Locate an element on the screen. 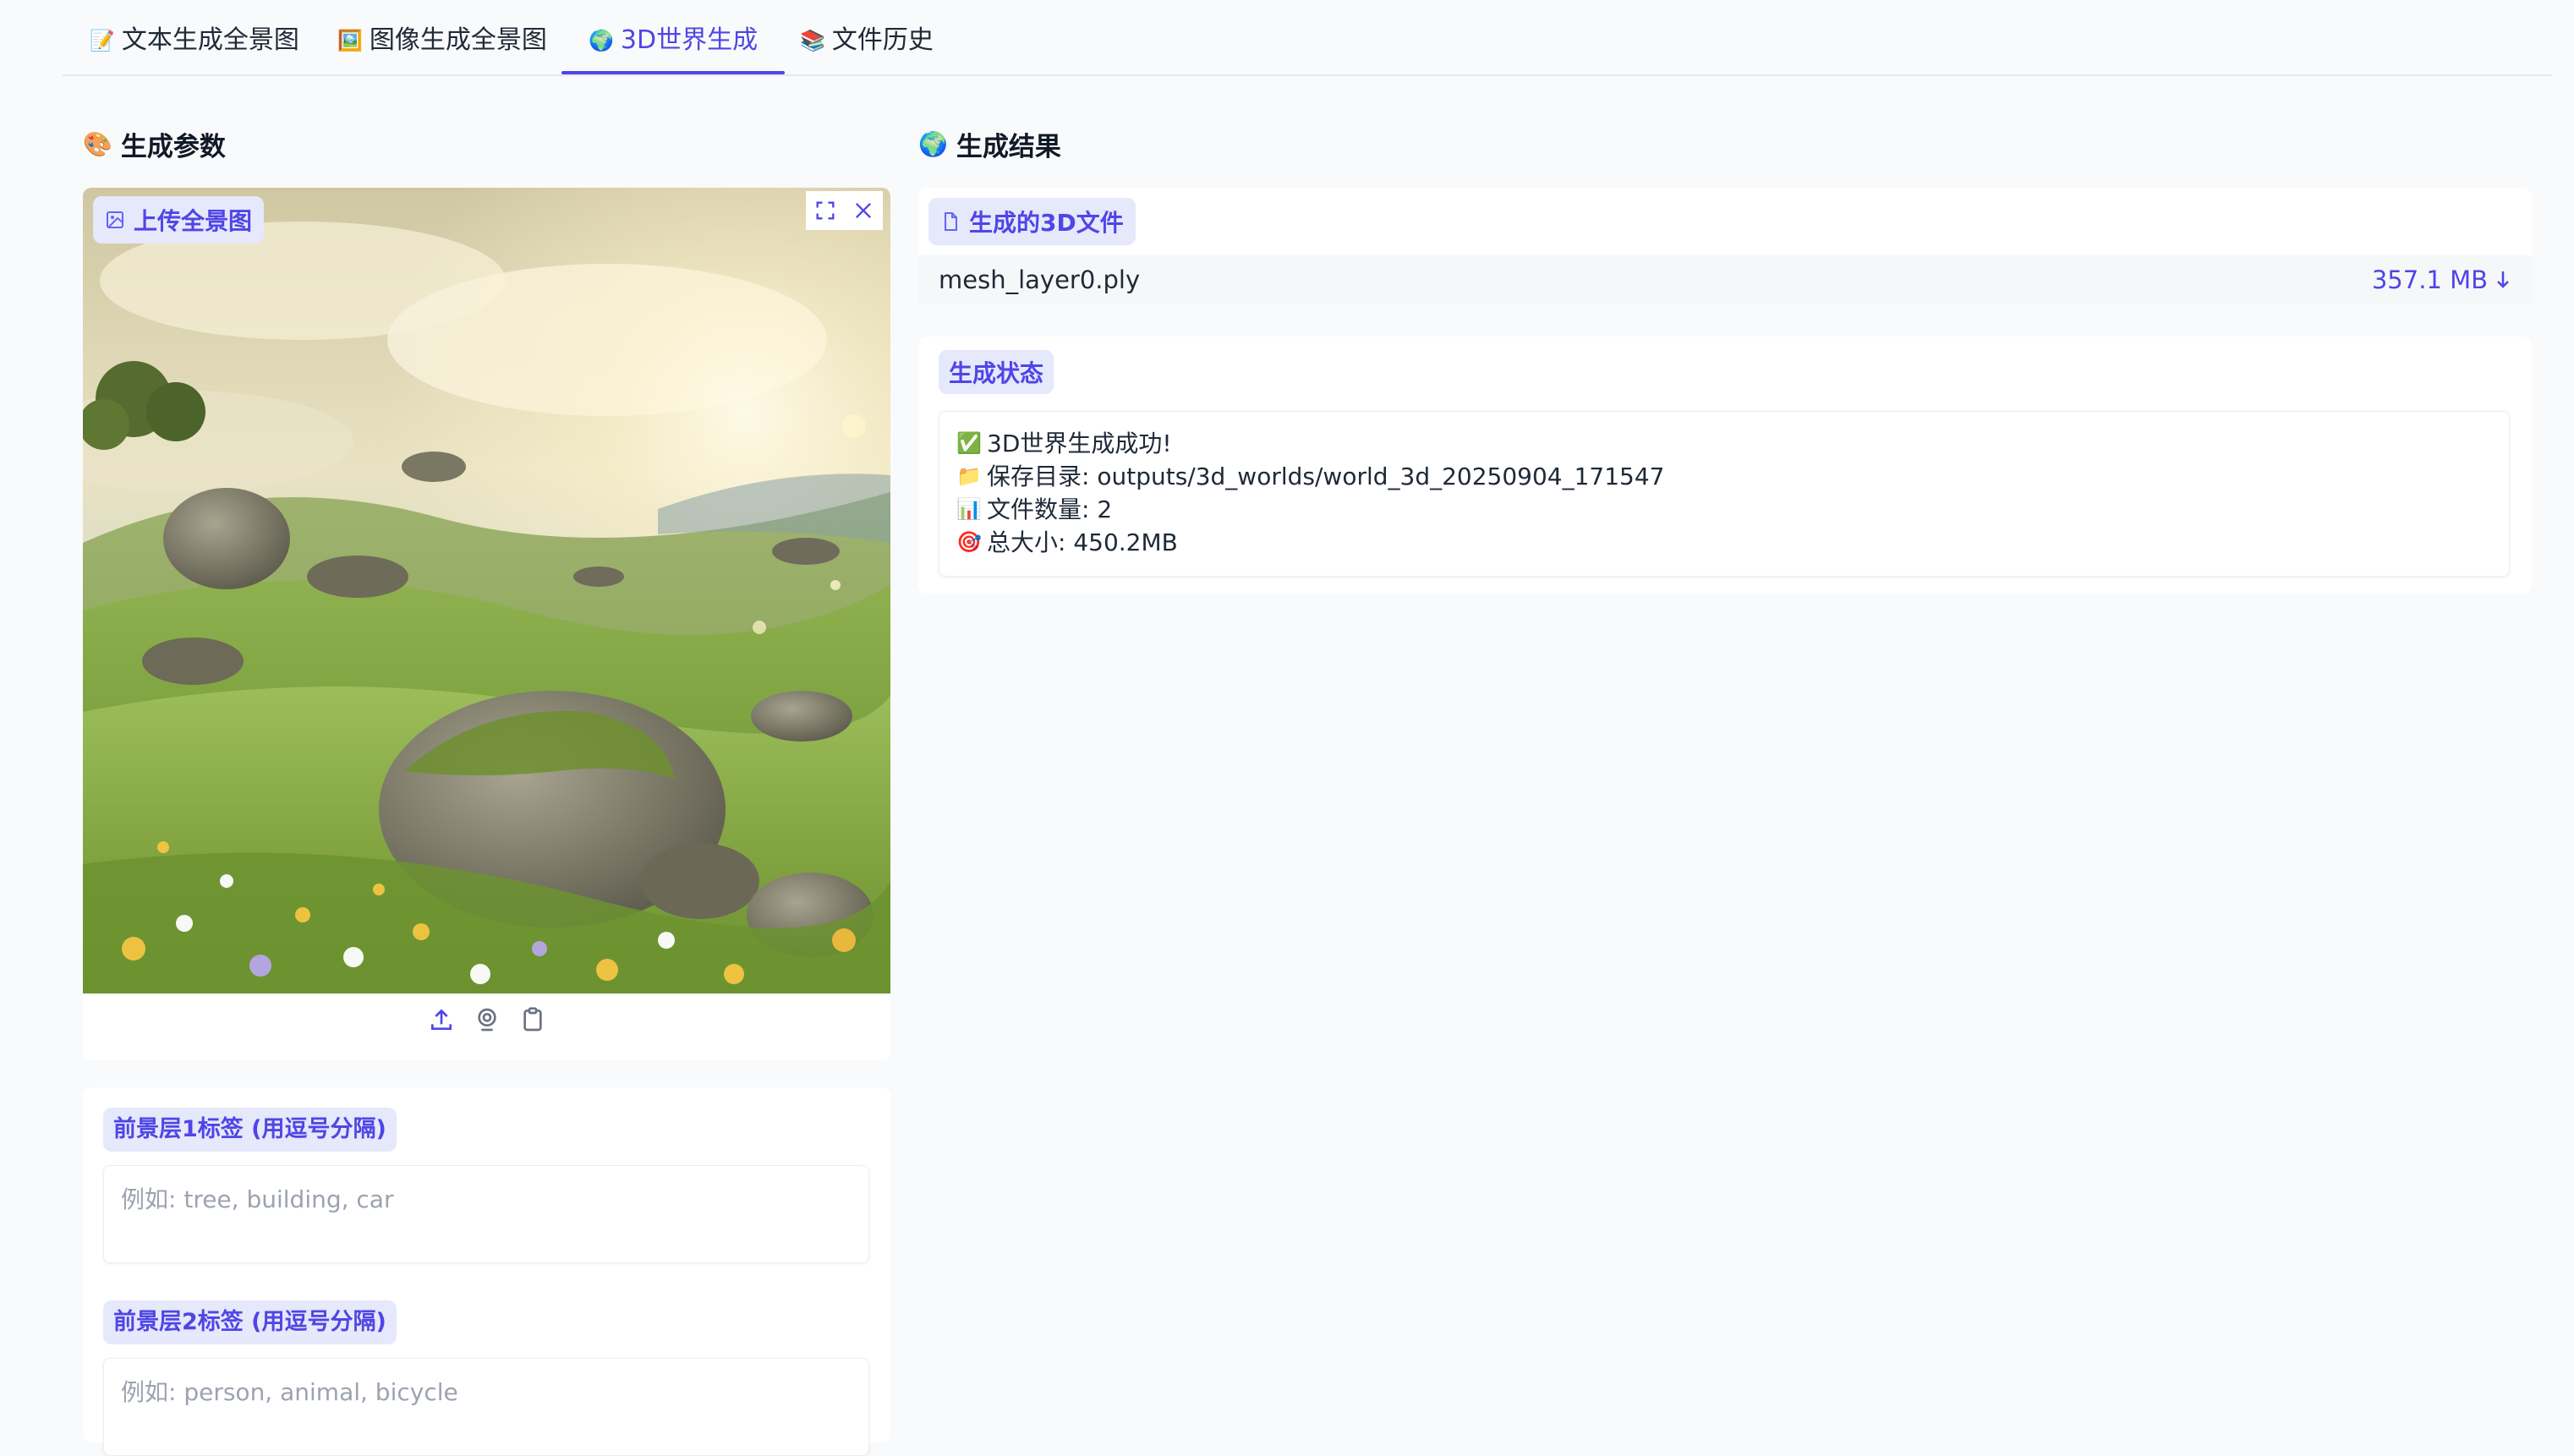 The image size is (2574, 1456). file-name: mesh_layer0.ply is located at coordinates (1040, 279).